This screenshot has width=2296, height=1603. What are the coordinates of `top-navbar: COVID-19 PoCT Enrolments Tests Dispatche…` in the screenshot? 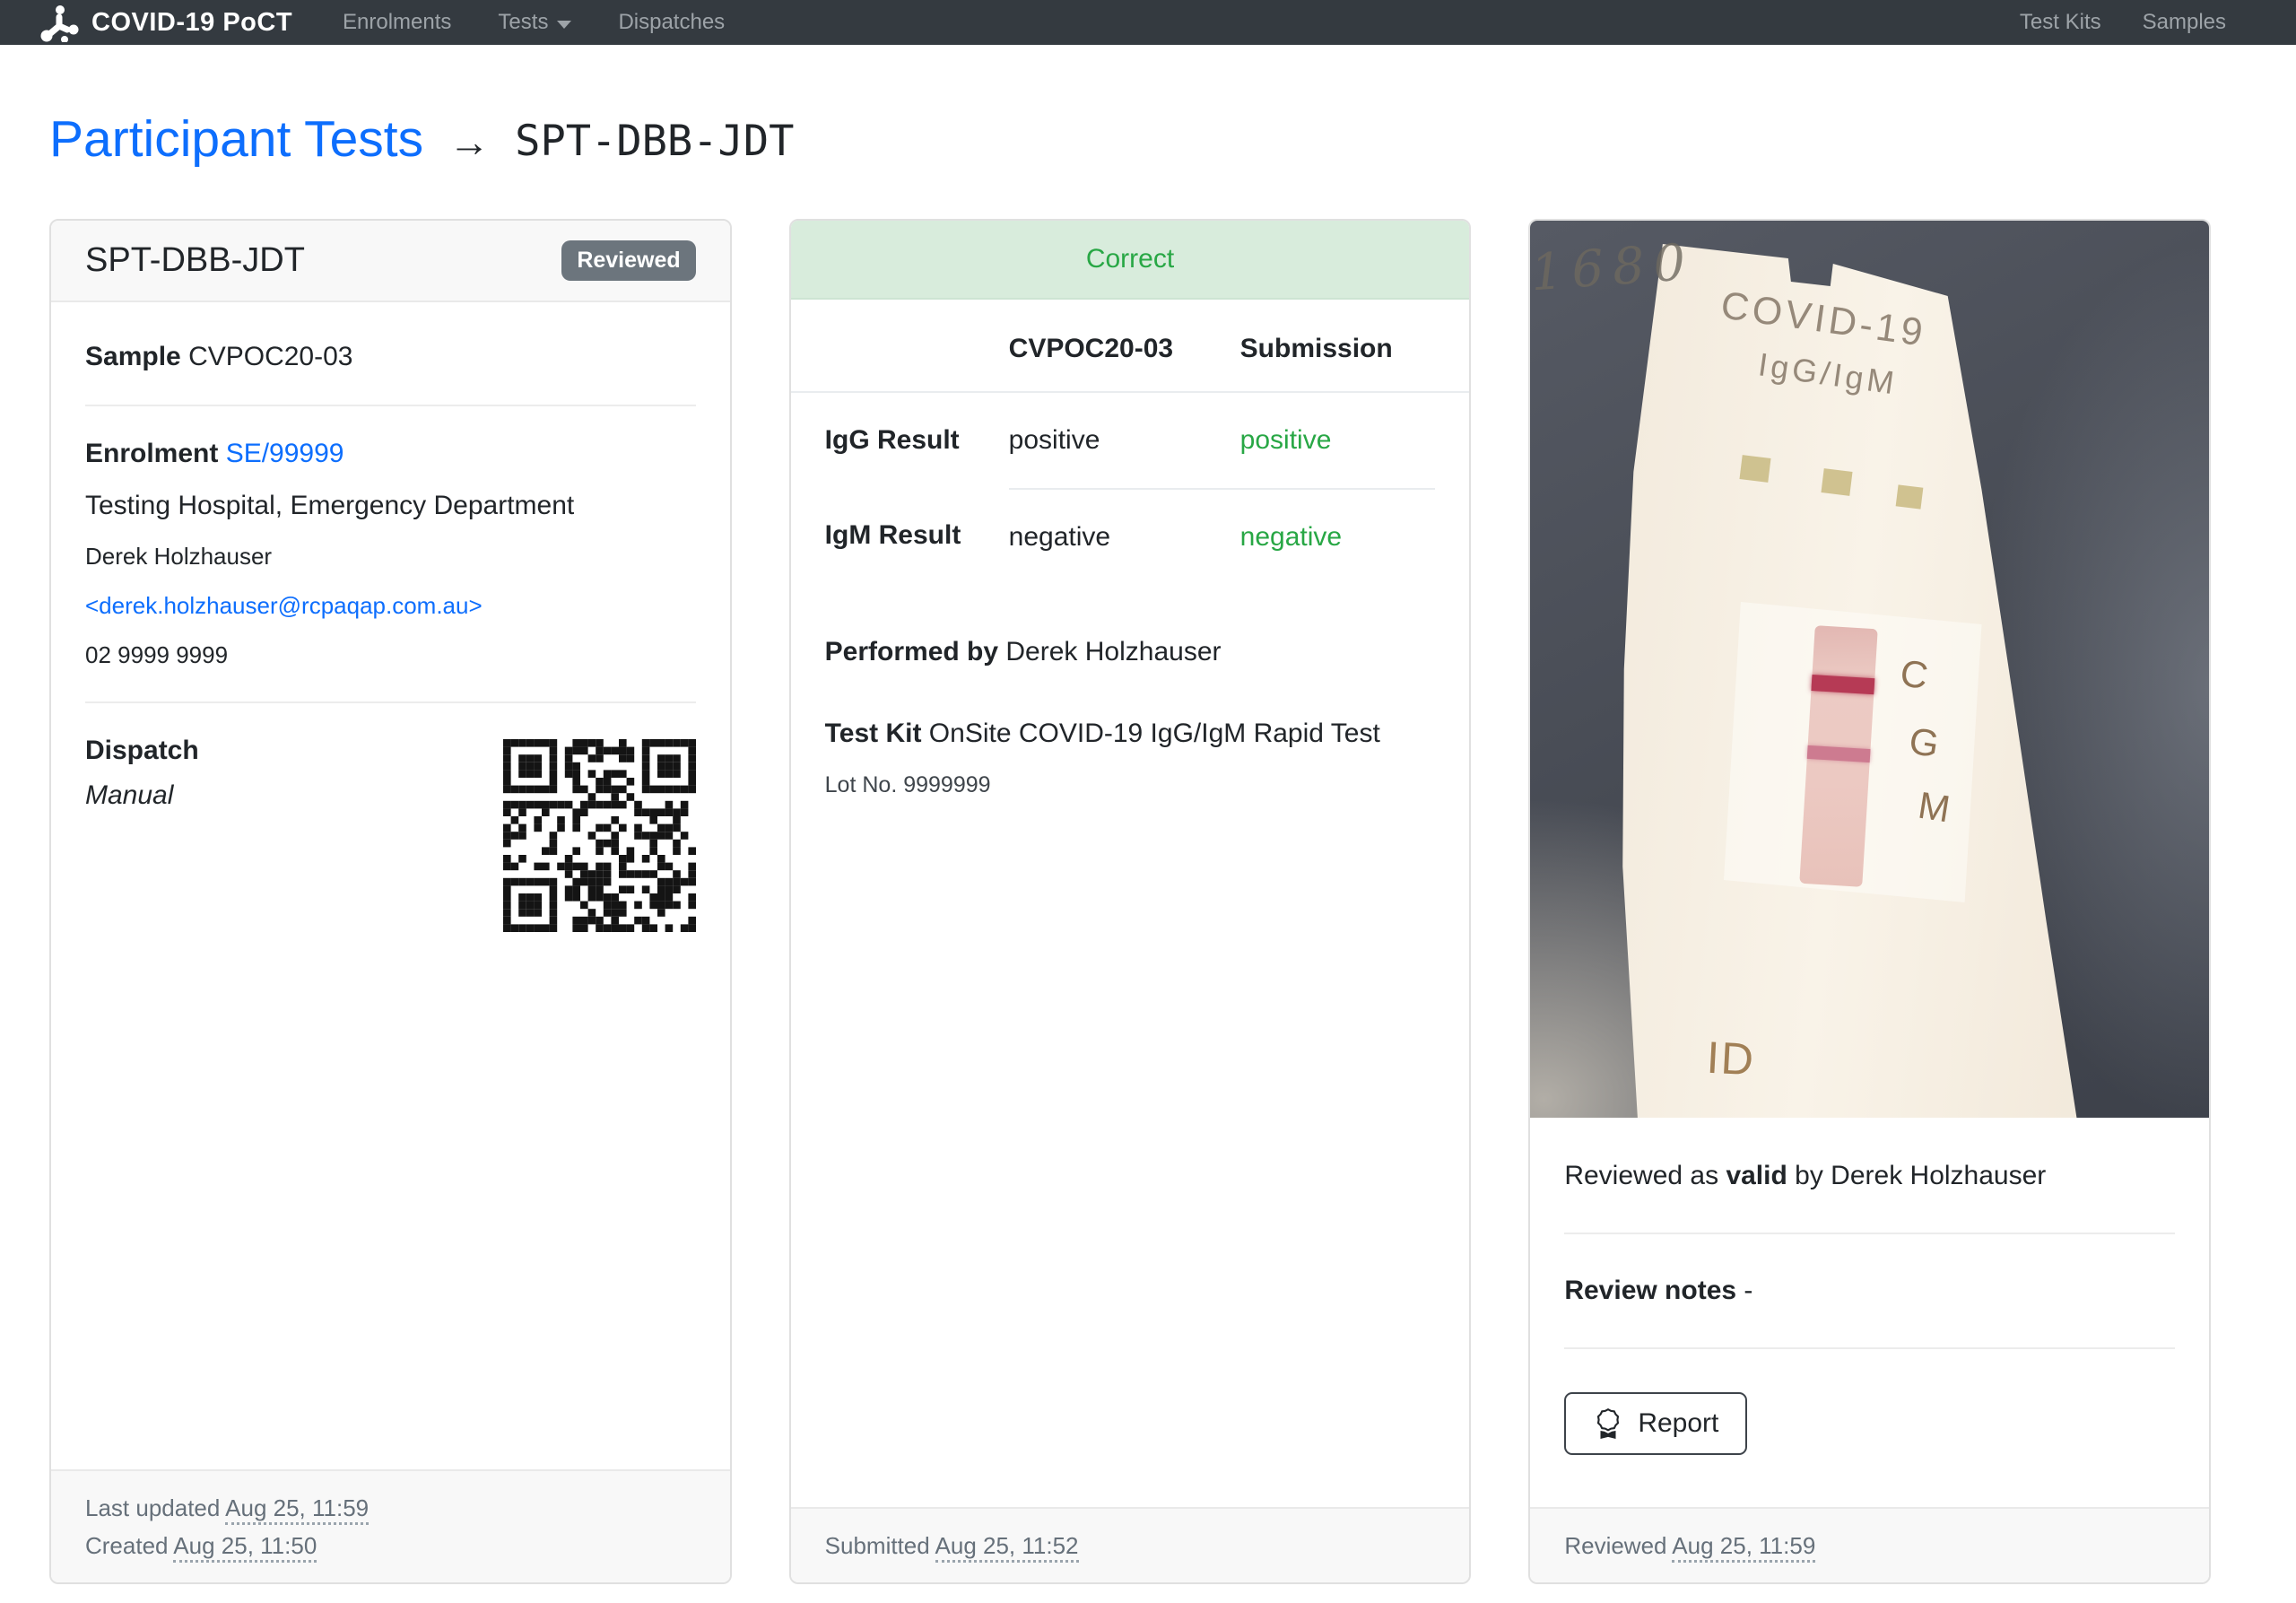 It's located at (1148, 22).